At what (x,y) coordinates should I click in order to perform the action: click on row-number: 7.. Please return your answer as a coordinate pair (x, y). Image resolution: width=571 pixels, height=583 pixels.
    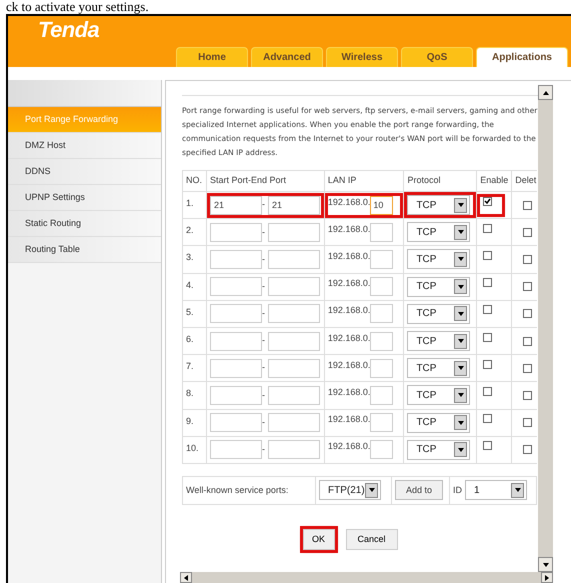
    Looking at the image, I should click on (194, 368).